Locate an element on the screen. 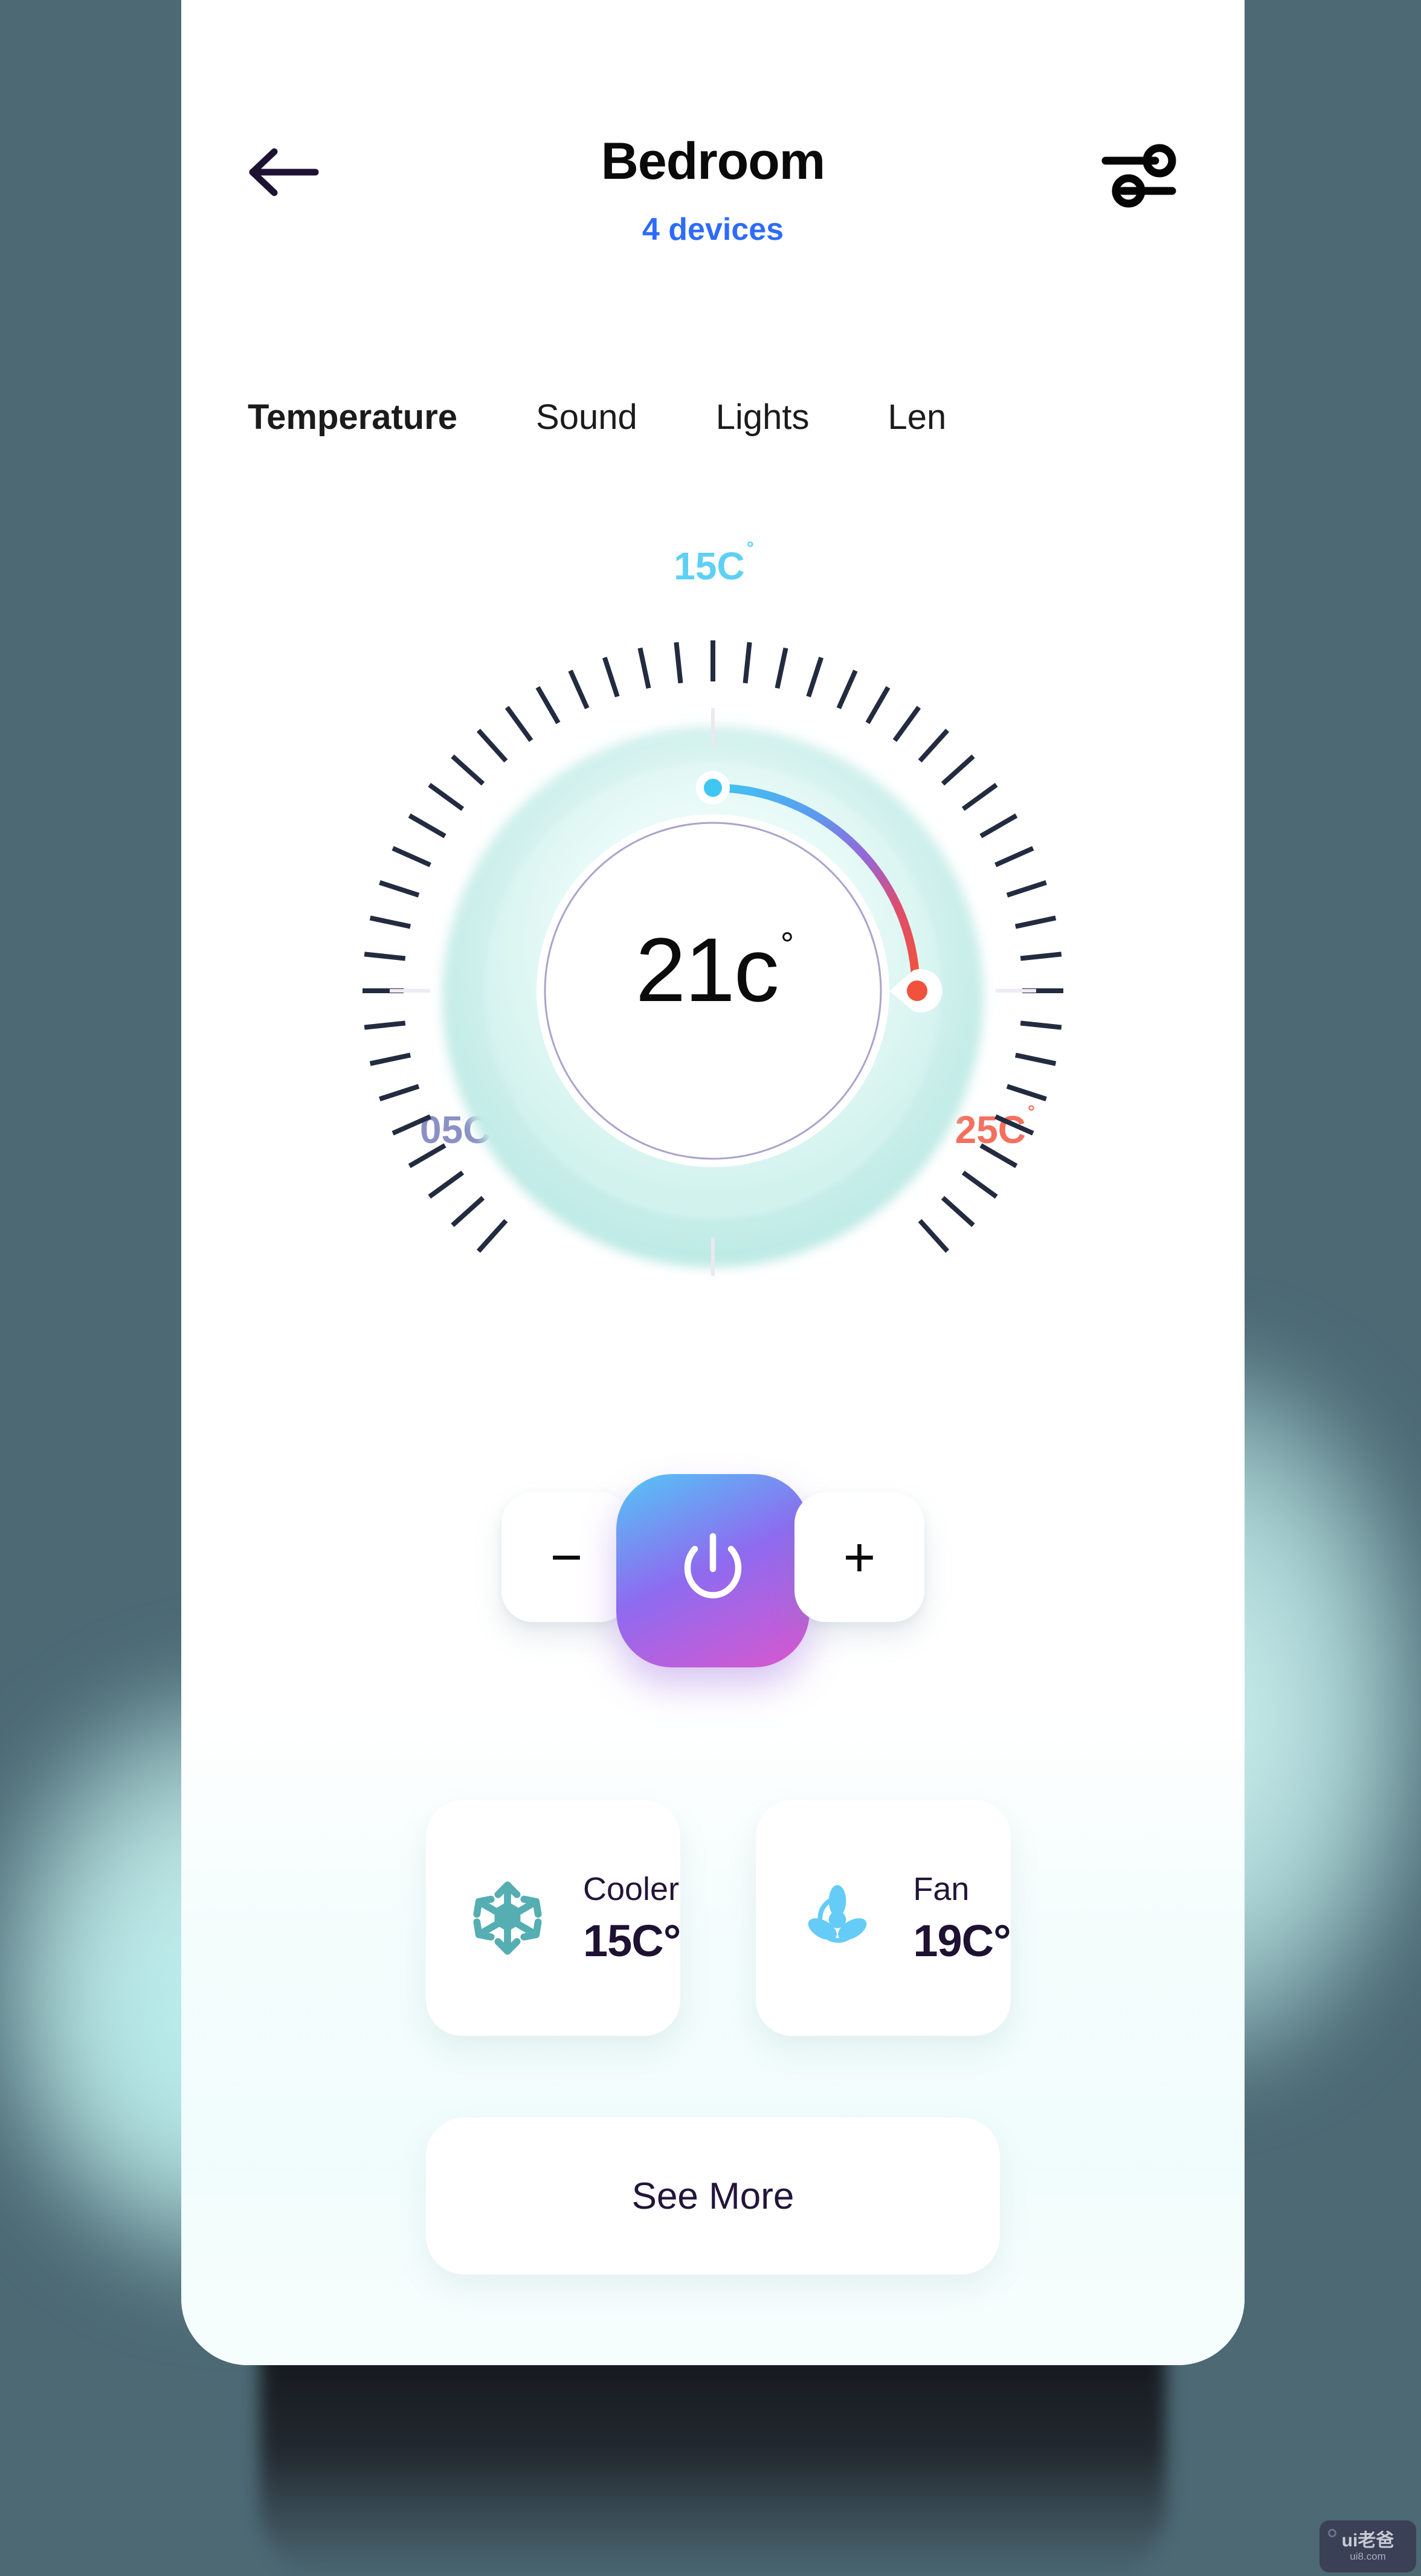 This screenshot has width=1421, height=2576. category-tabs: Temperature Sound Lights Len is located at coordinates (746, 417).